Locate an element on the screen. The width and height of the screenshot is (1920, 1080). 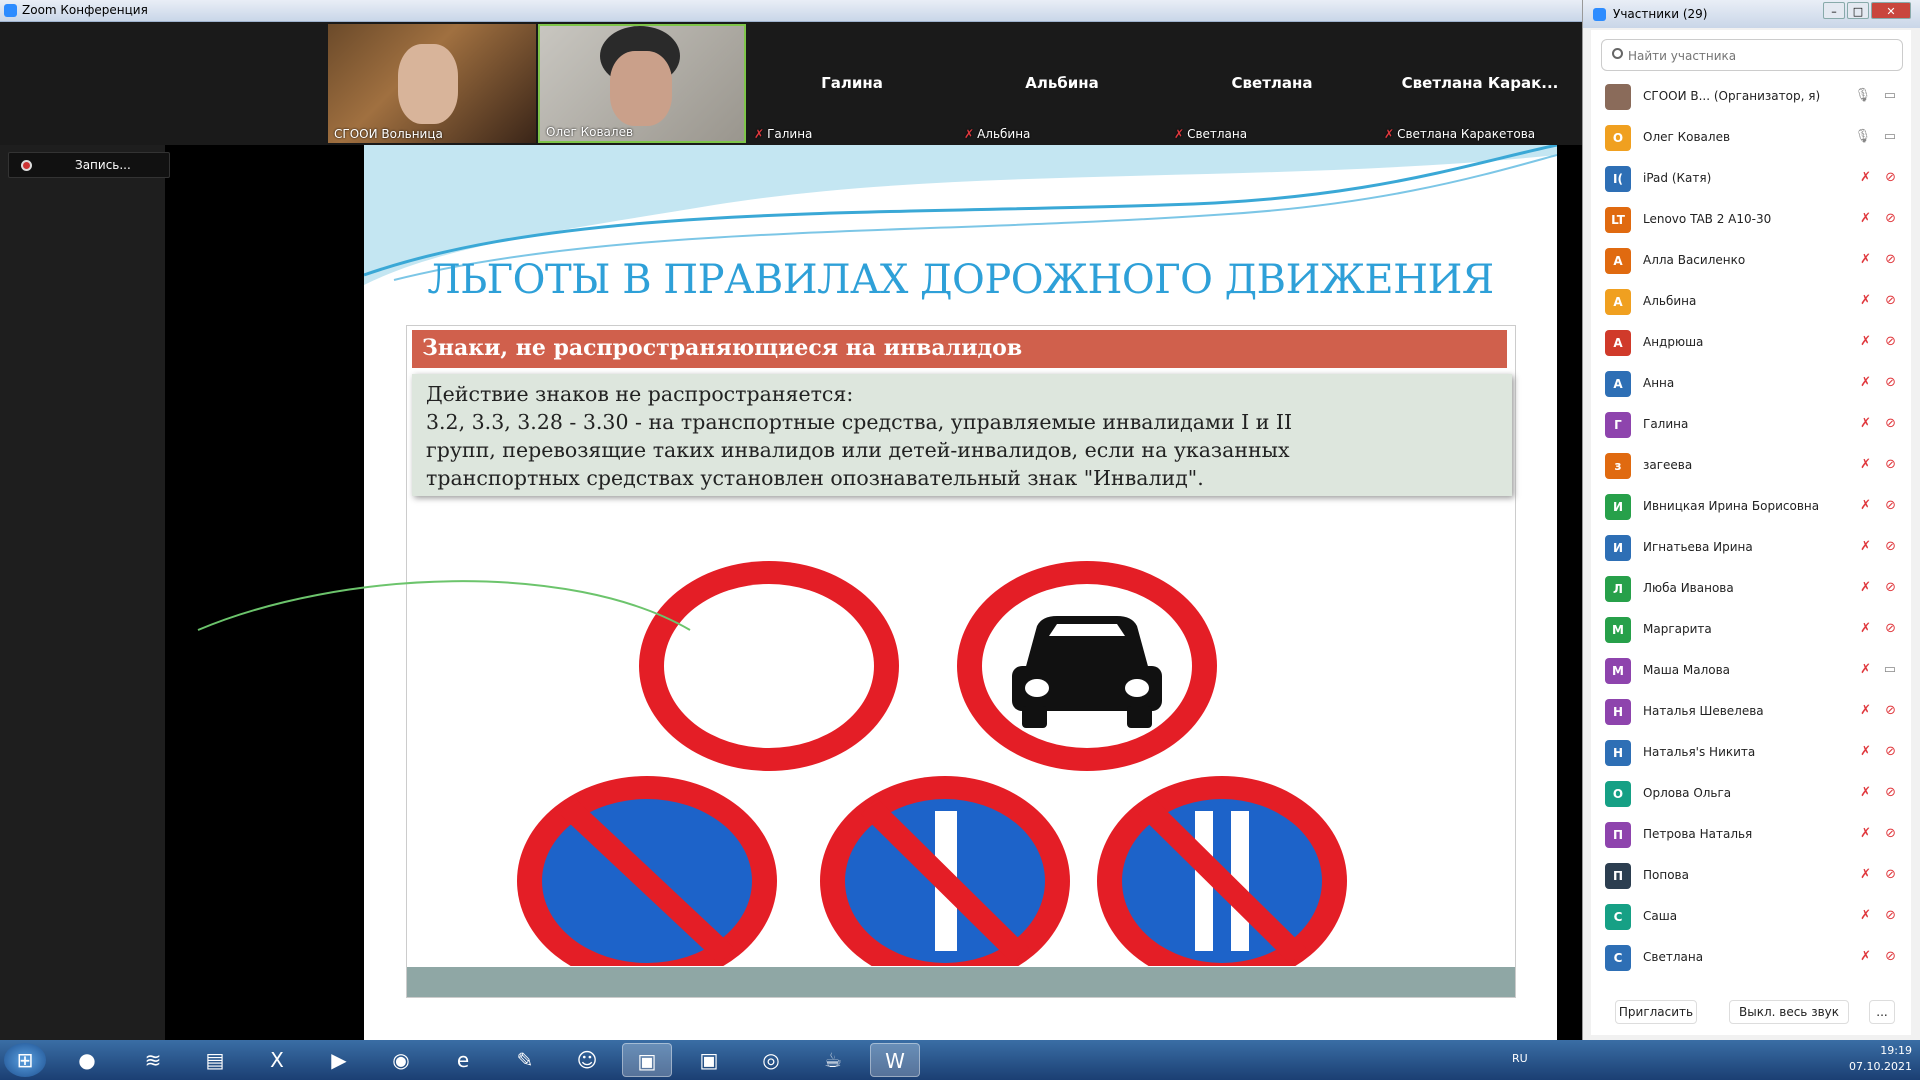
network-app-icon: ≋ is located at coordinates (153, 1060).